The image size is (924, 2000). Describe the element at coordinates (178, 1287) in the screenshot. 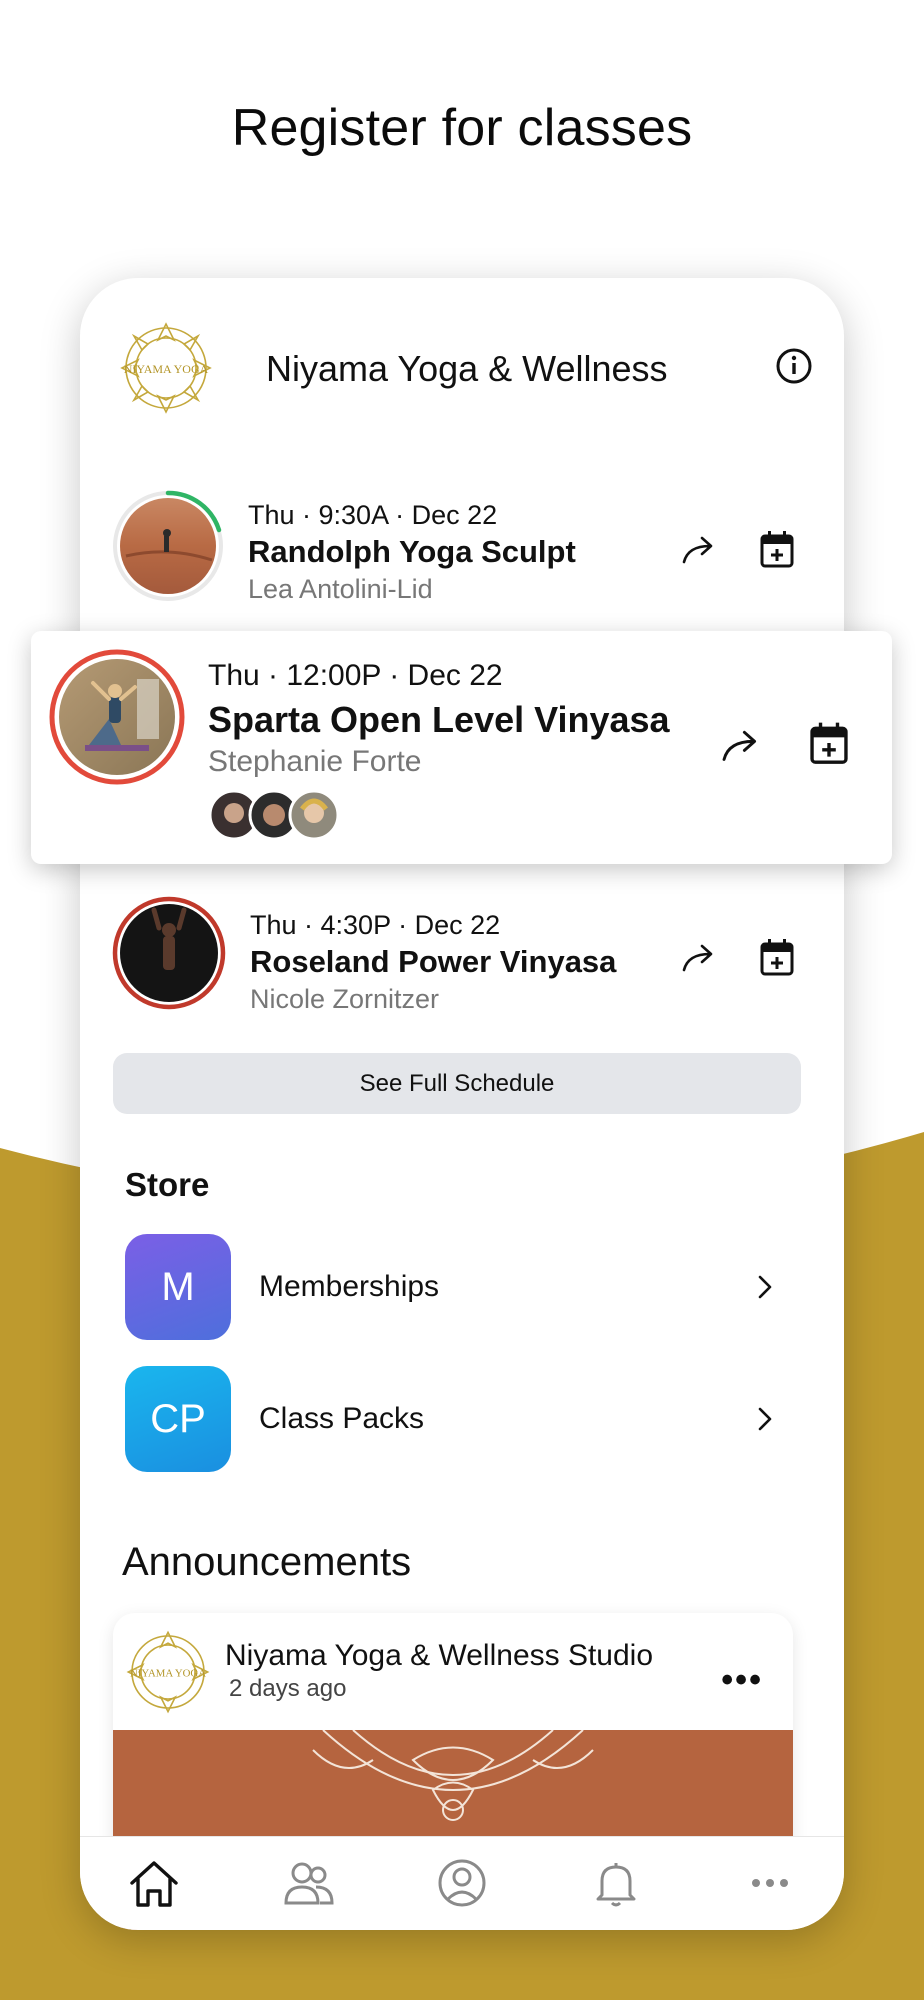

I see `memberships-badge: M` at that location.